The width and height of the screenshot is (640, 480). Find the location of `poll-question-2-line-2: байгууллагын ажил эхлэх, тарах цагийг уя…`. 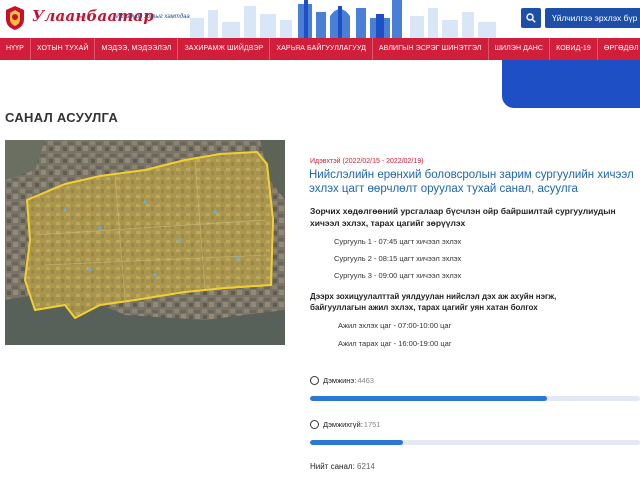

poll-question-2-line-2: байгууллагын ажил эхлэх, тарах цагийг уя… is located at coordinates (424, 307).